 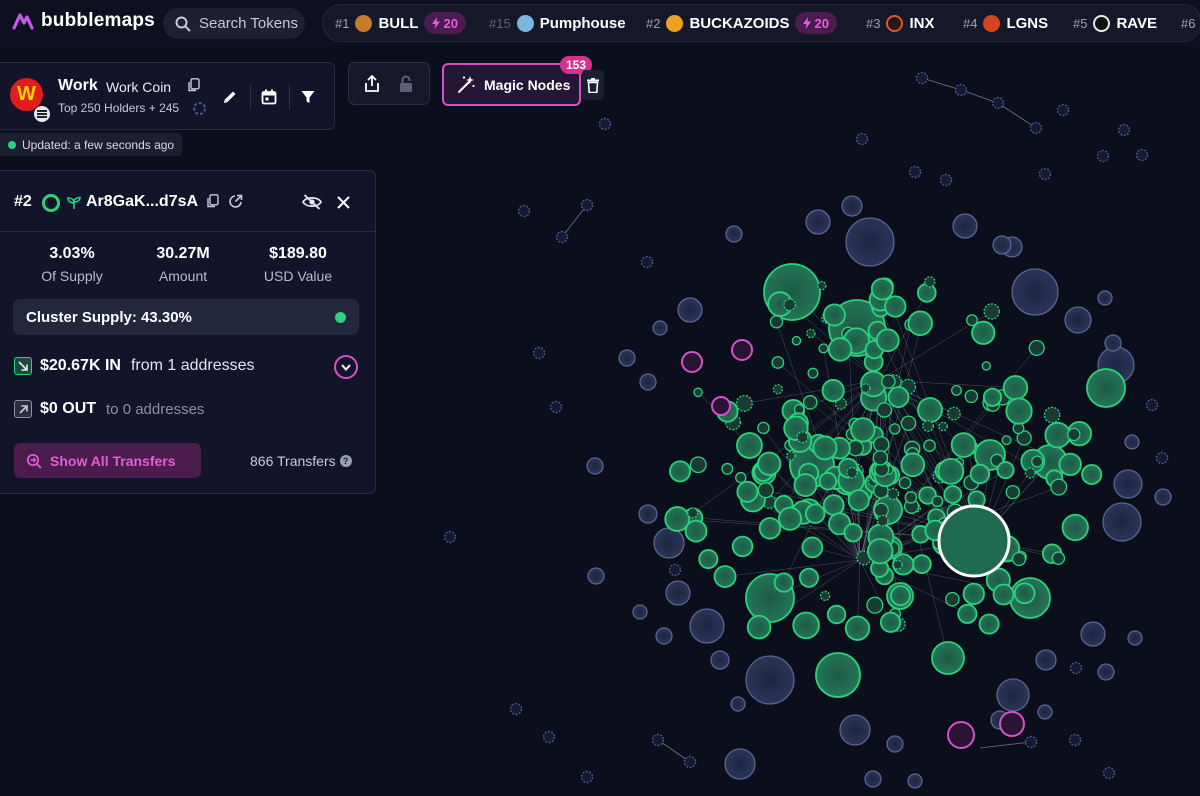 What do you see at coordinates (107, 460) in the screenshot?
I see `show-all-transfers-button: Show All Transfers` at bounding box center [107, 460].